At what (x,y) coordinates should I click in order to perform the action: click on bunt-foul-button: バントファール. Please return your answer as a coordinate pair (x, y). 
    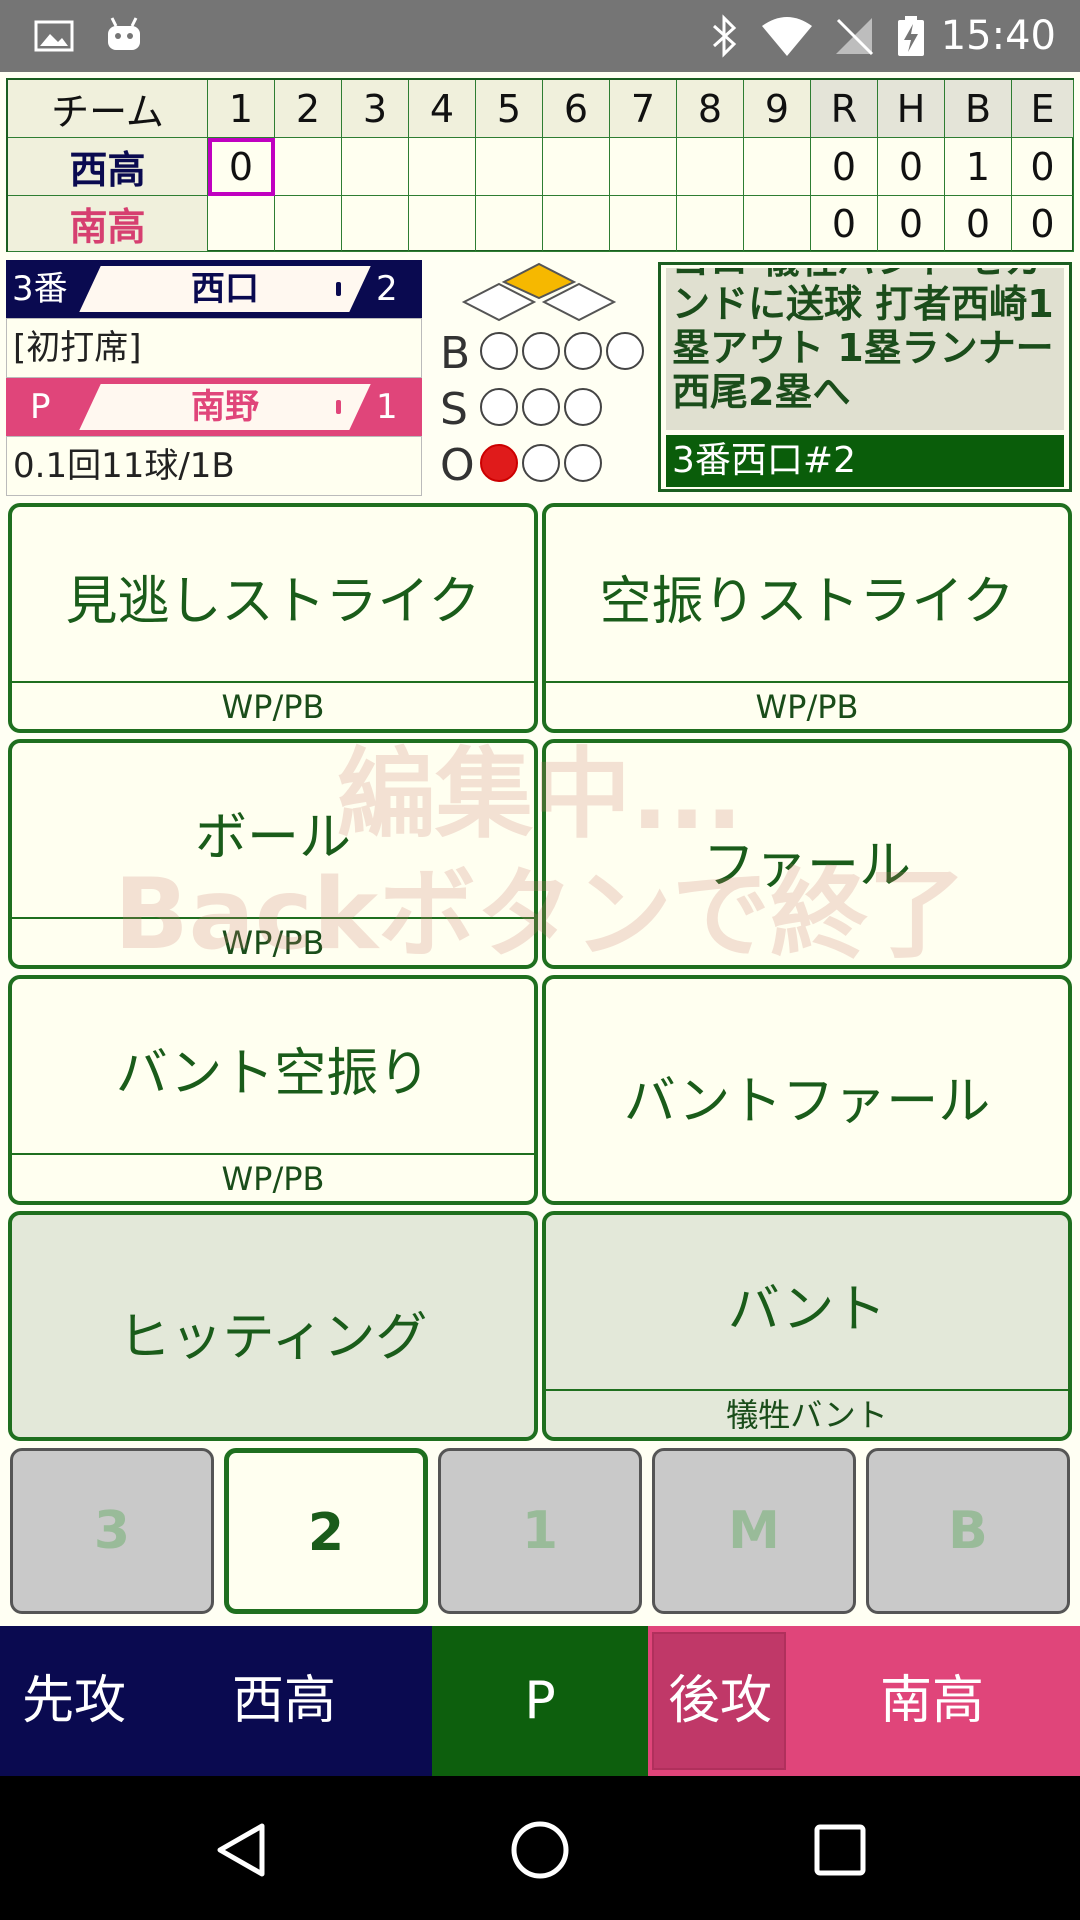
    Looking at the image, I should click on (807, 1090).